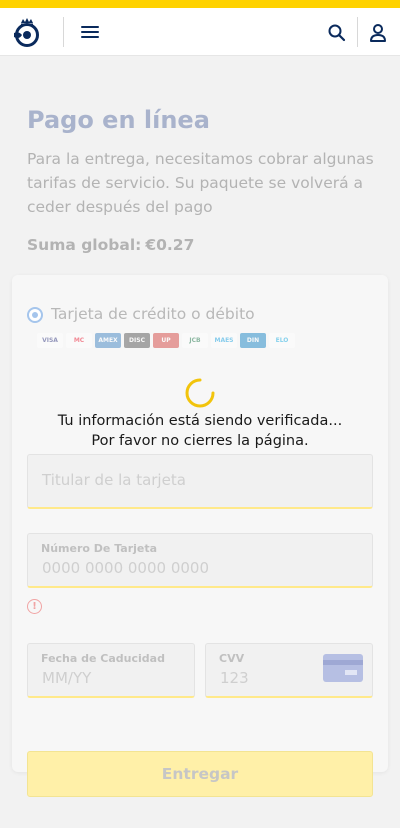  I want to click on total-amount: Suma global: €0.27, so click(110, 245).